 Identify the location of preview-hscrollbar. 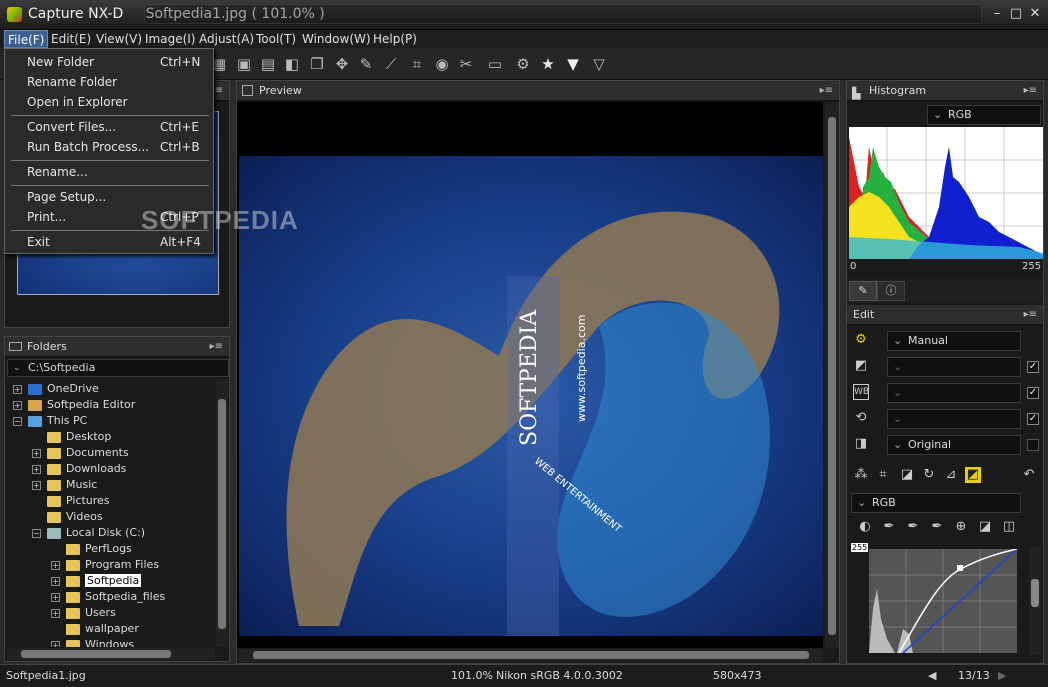
(531, 655).